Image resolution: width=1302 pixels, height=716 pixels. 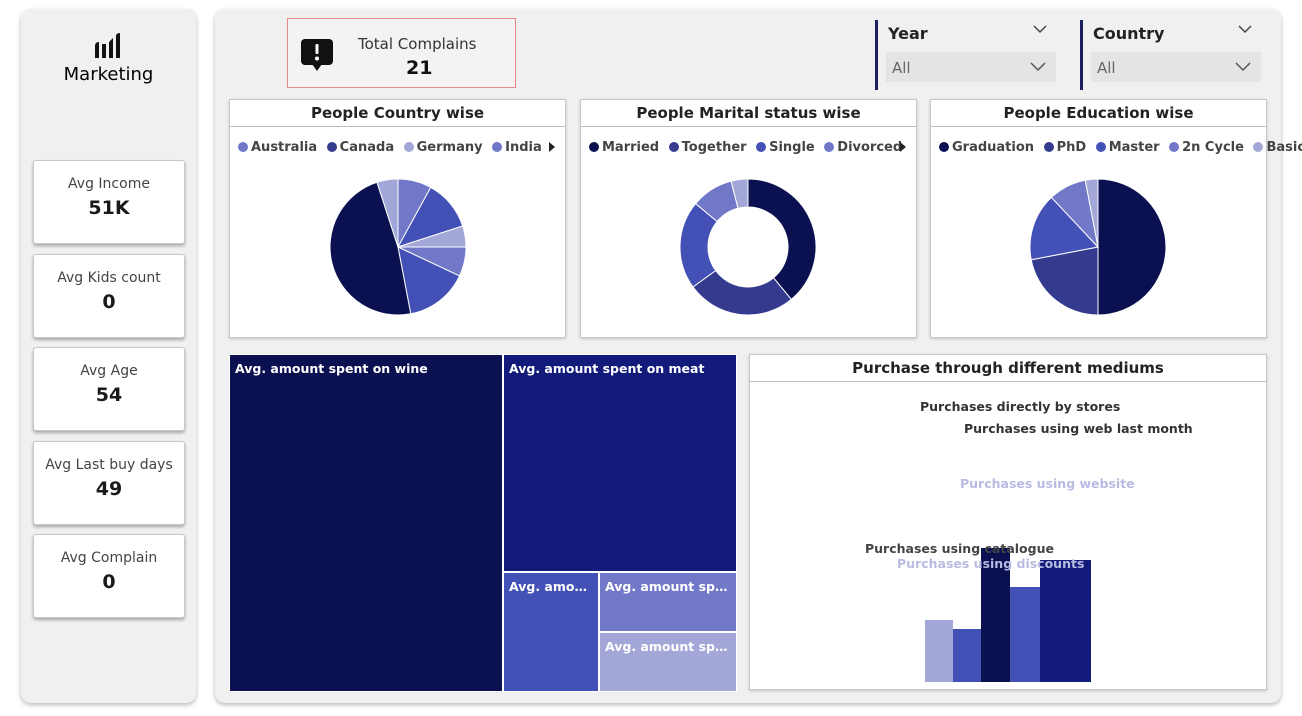 I want to click on legend-label: Basic, so click(x=1284, y=147).